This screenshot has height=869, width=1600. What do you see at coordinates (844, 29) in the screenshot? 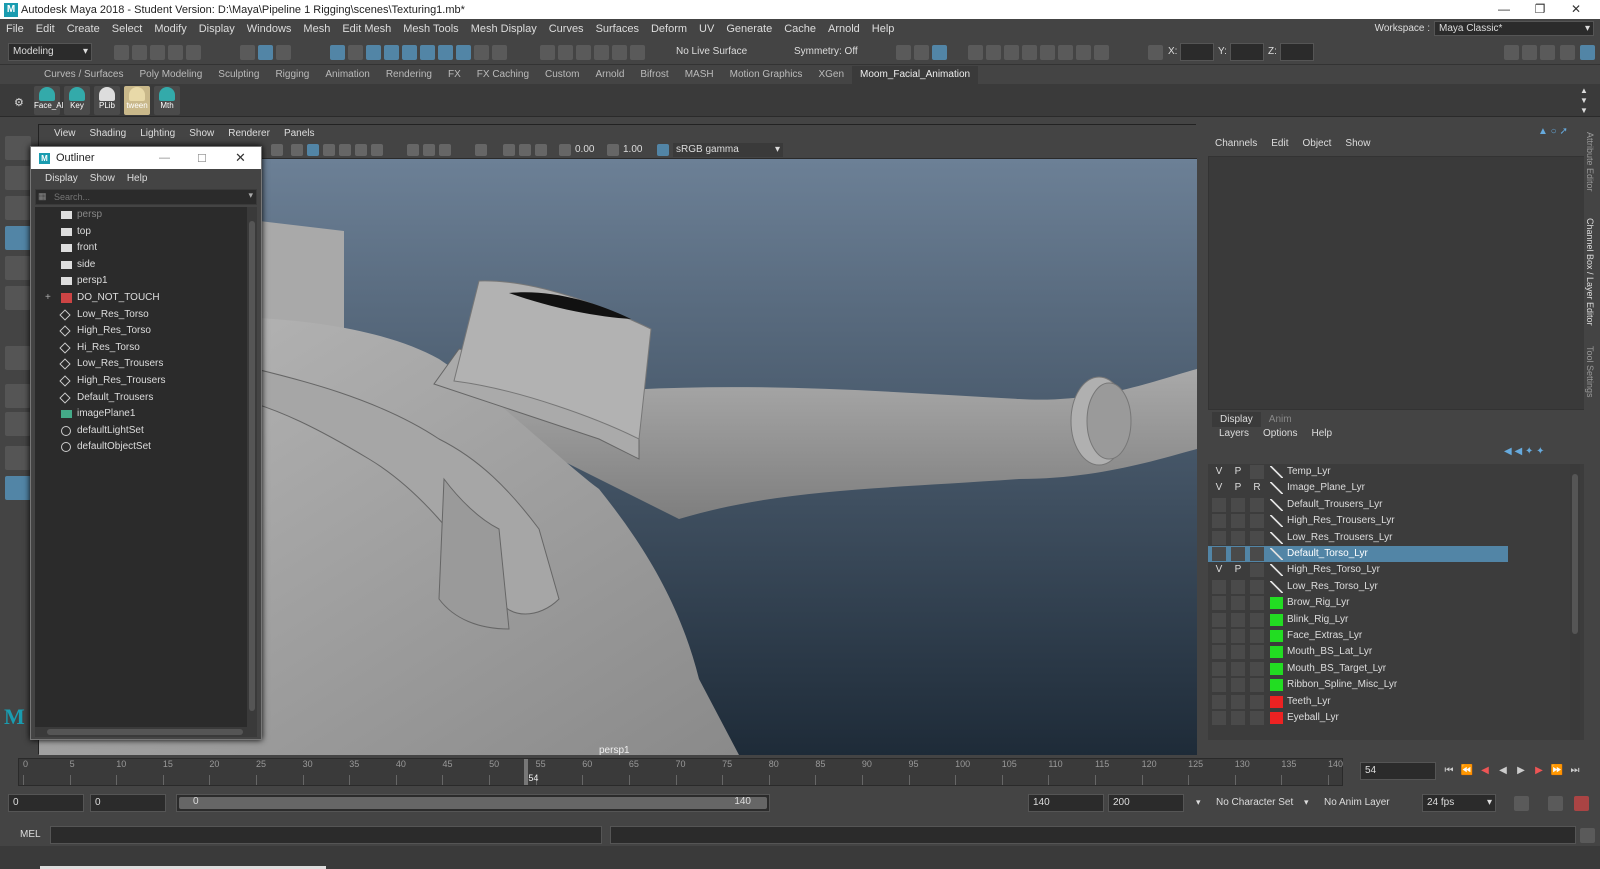
I see `menu-arnold: Arnold` at bounding box center [844, 29].